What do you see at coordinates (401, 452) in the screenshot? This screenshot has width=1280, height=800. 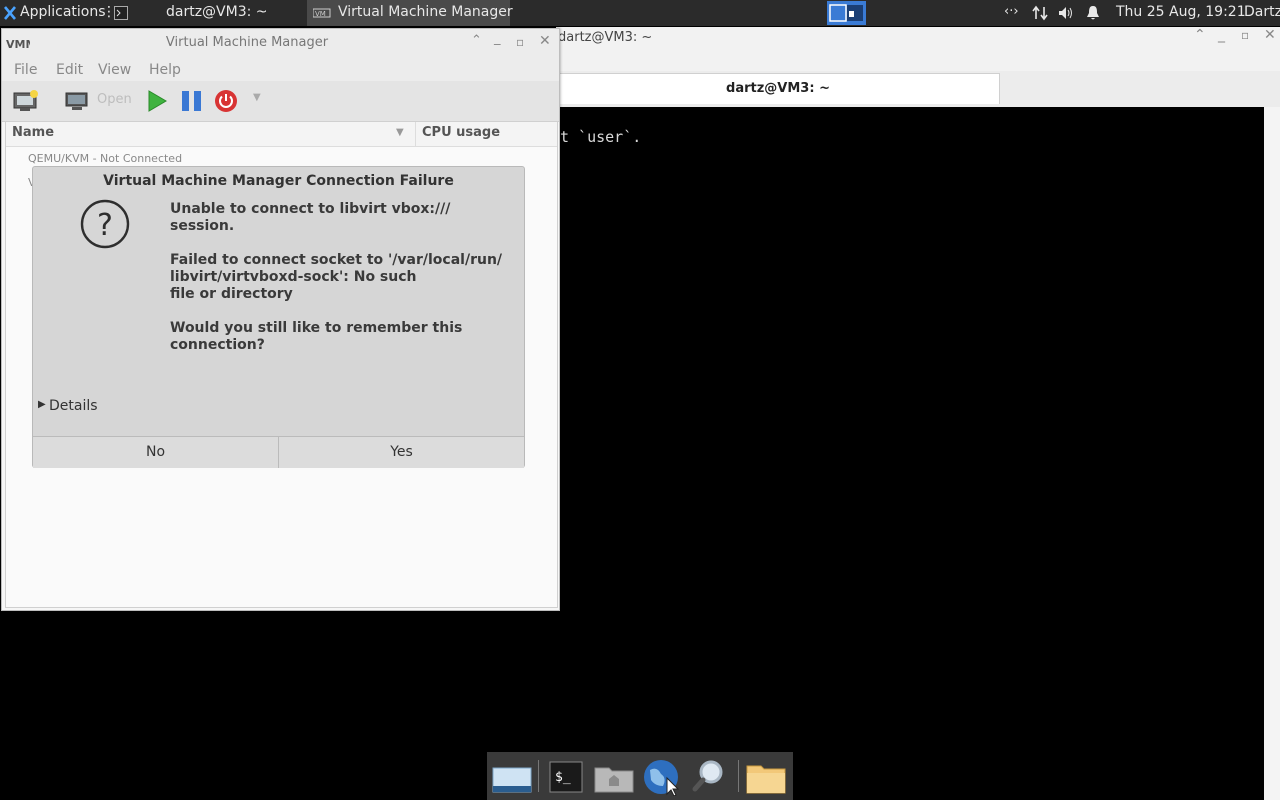 I see `yes-button: Yes` at bounding box center [401, 452].